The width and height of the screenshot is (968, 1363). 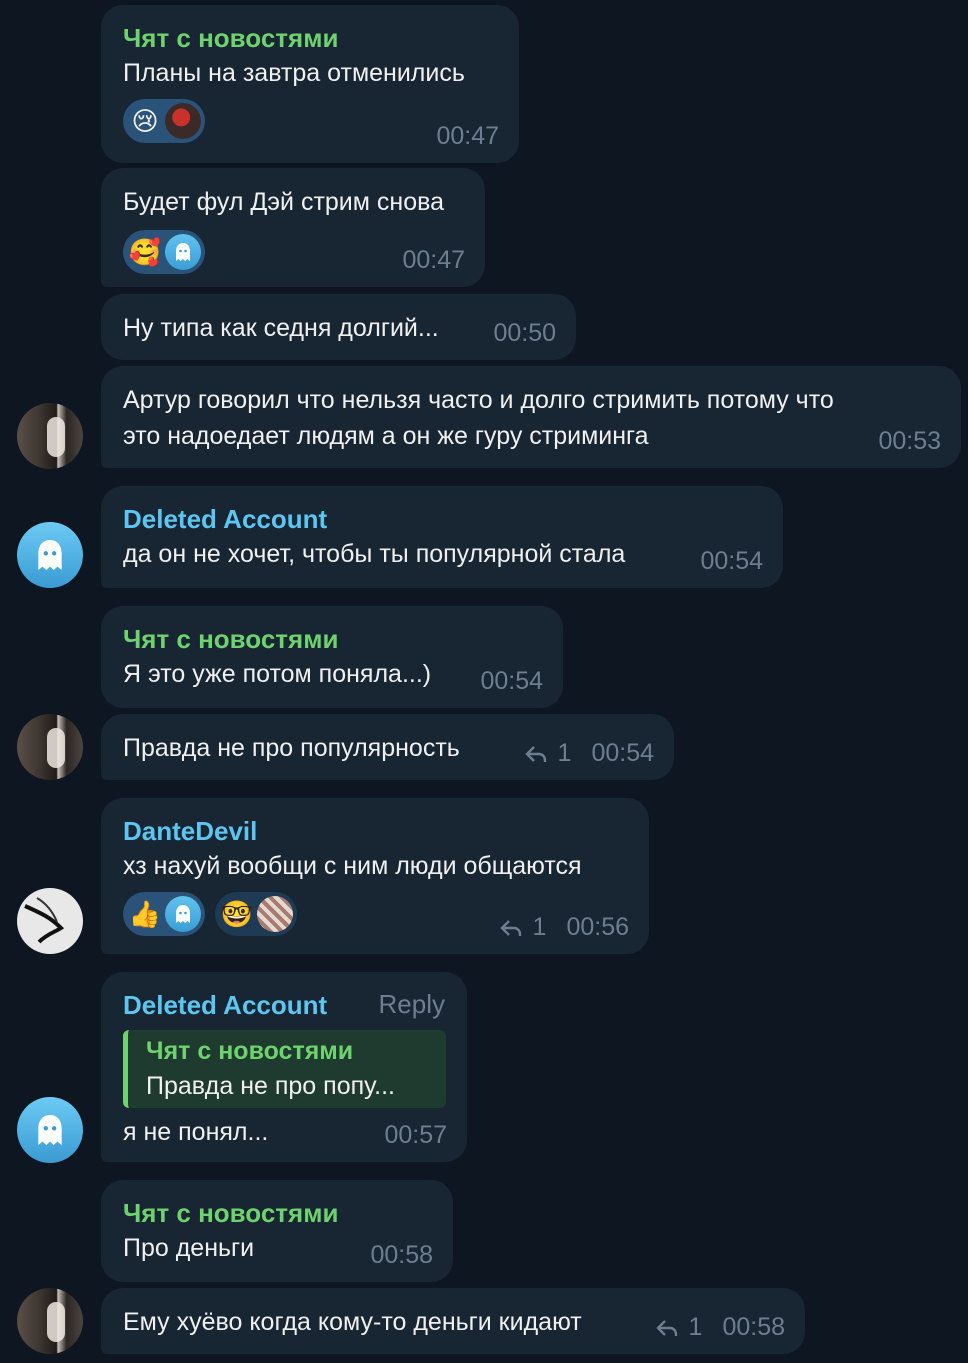 I want to click on message-time: 00:57, so click(x=415, y=1135).